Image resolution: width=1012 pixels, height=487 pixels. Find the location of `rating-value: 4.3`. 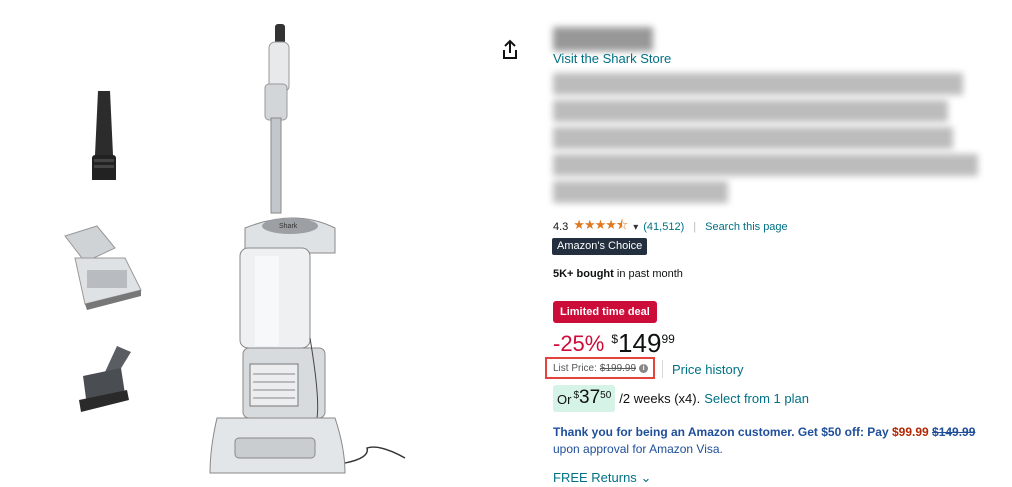

rating-value: 4.3 is located at coordinates (561, 227).